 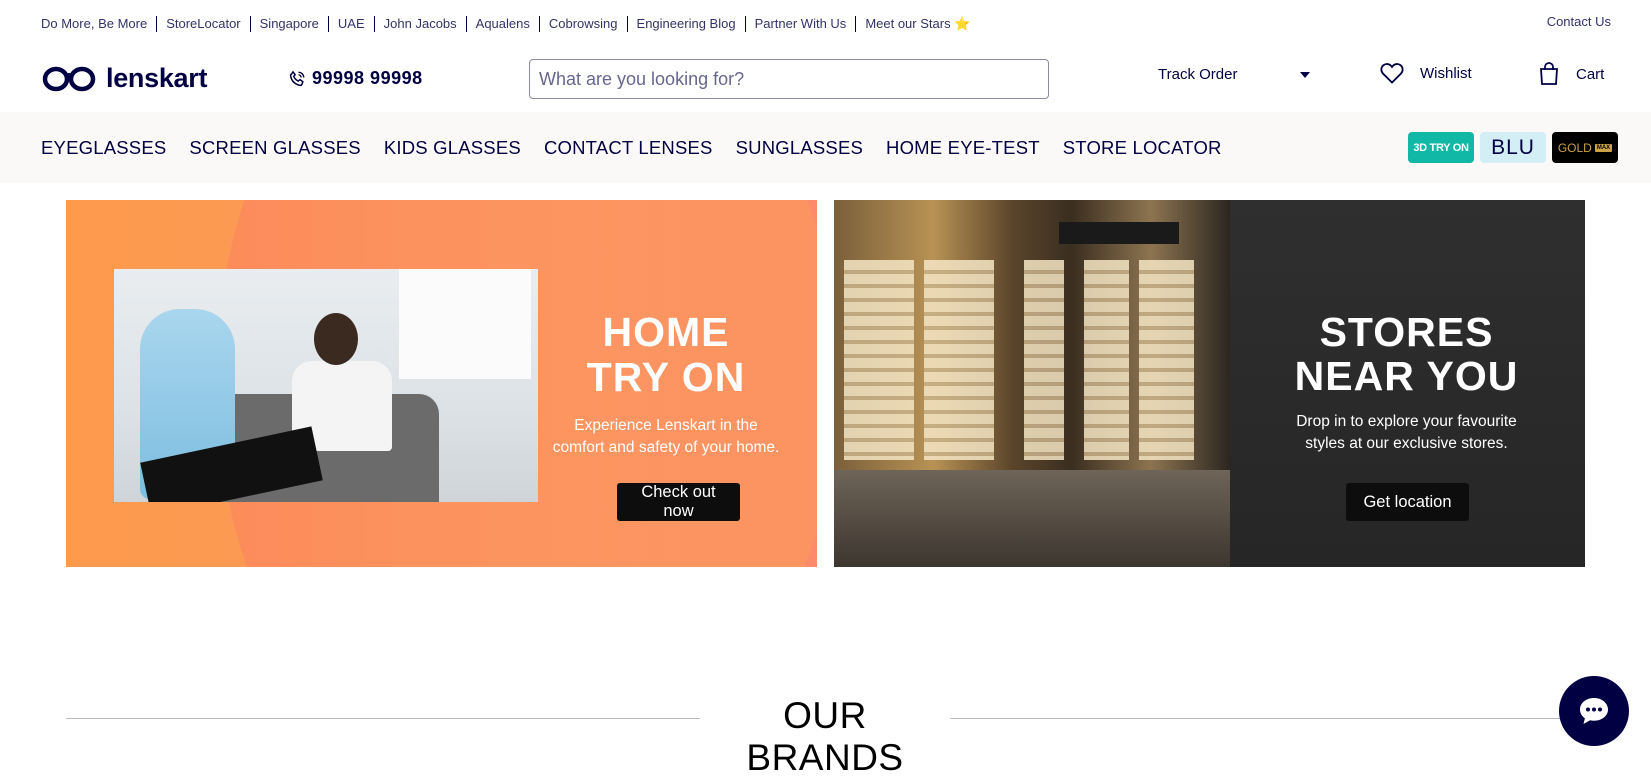 I want to click on logo-text: lenskart, so click(x=157, y=78).